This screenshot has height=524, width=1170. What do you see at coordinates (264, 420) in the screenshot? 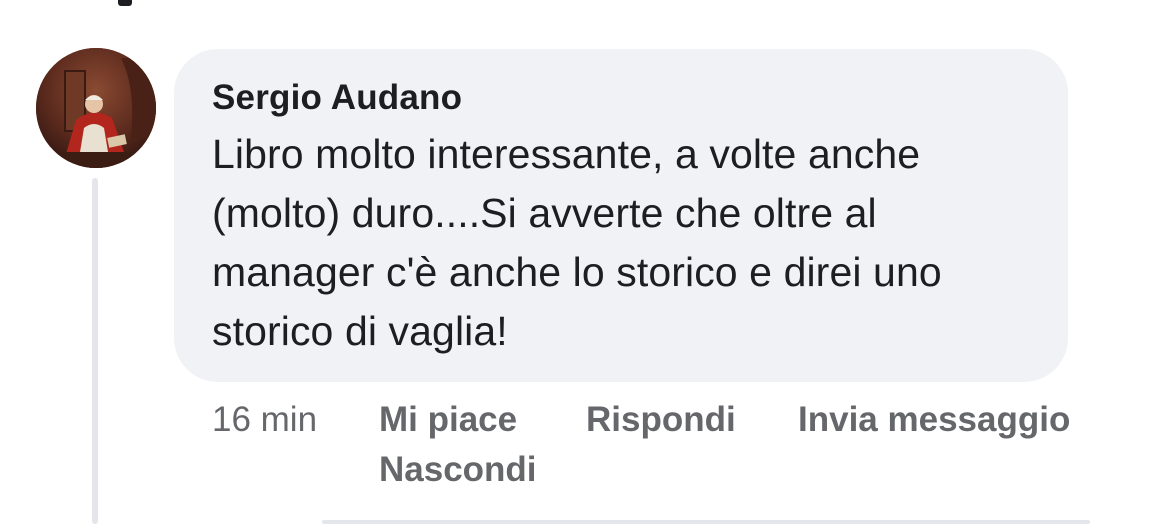
I see `comment-timestamp: 16 min` at bounding box center [264, 420].